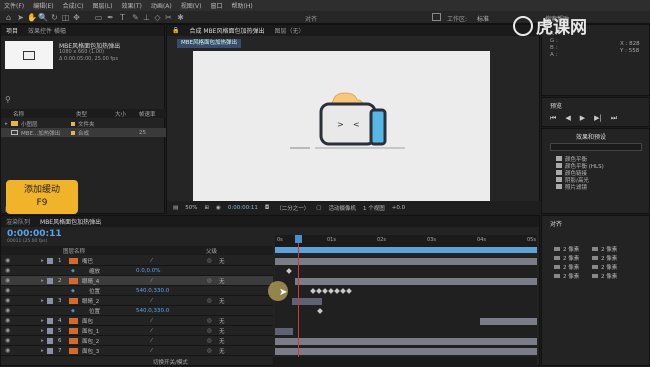 This screenshot has height=367, width=650. Describe the element at coordinates (148, 271) in the screenshot. I see `property-value: 0.0,0.0%` at that location.